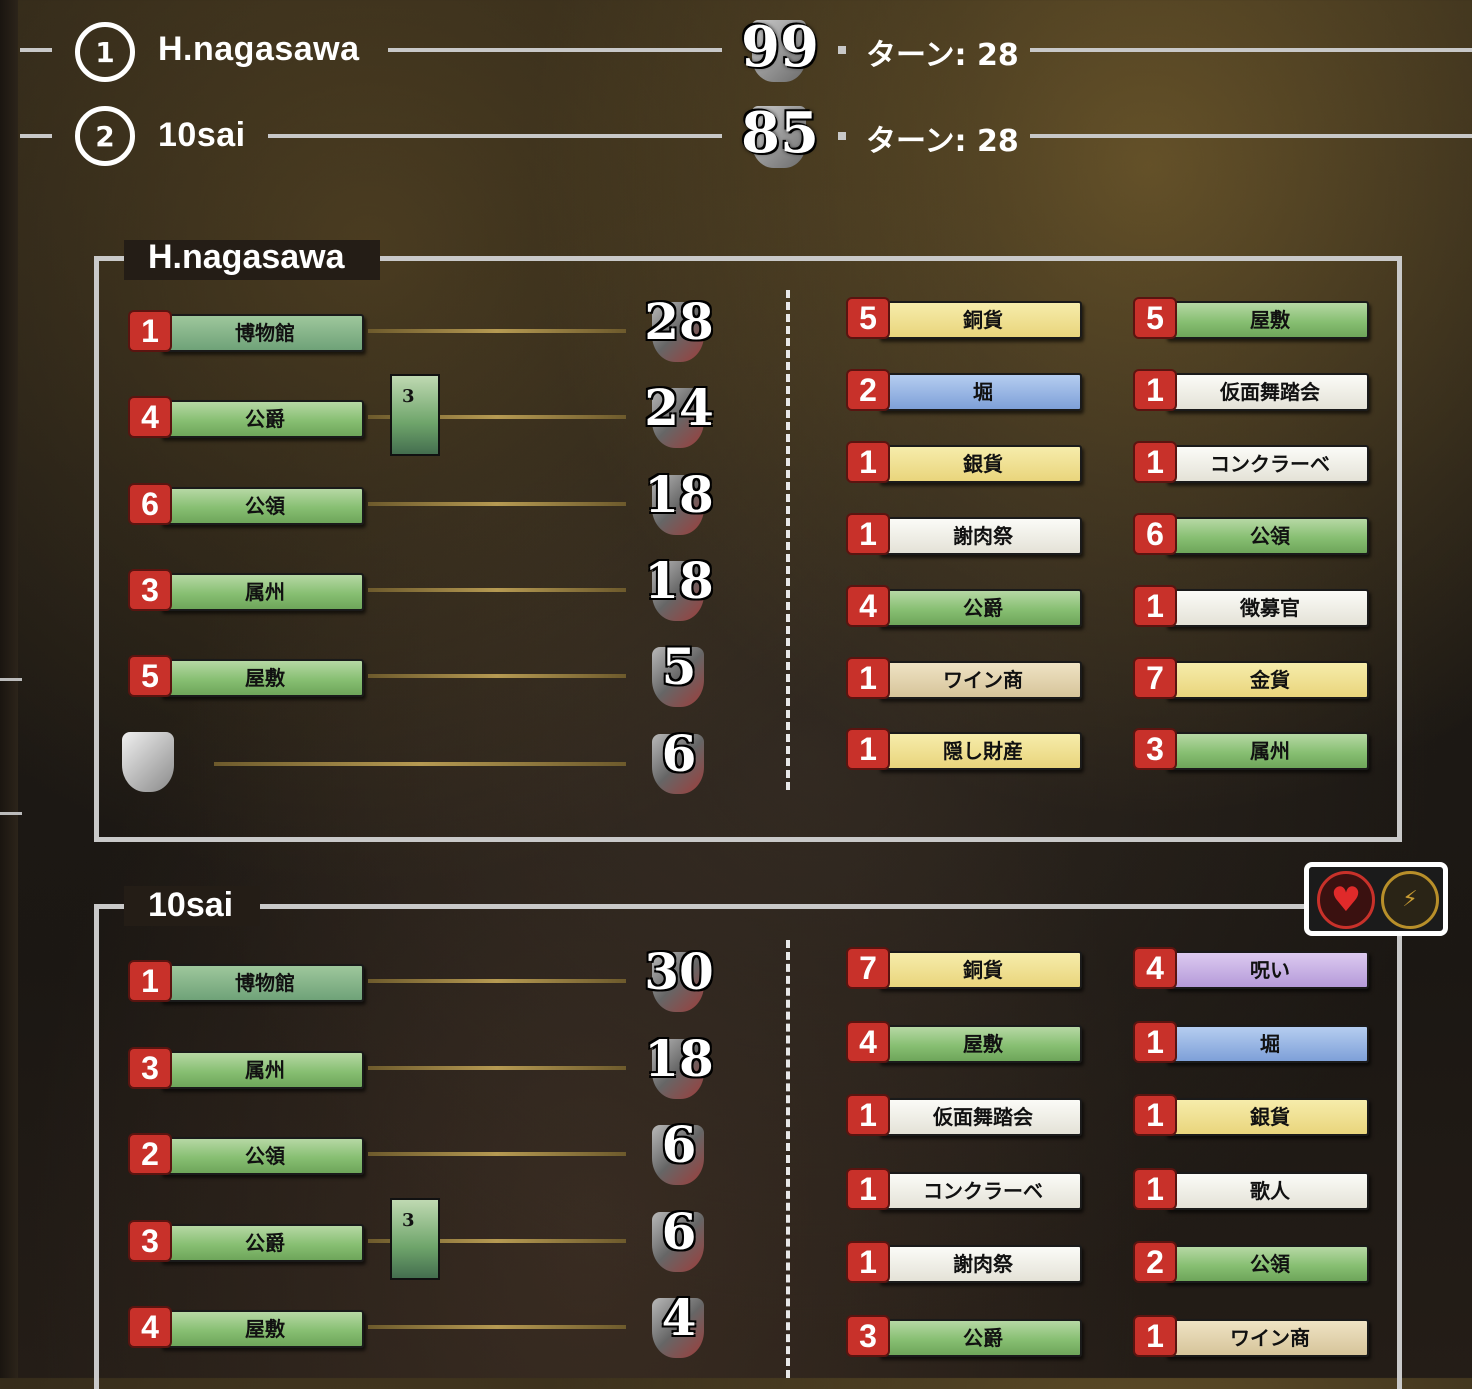  Describe the element at coordinates (191, 905) in the screenshot. I see `panel-player-name: 10sai` at that location.